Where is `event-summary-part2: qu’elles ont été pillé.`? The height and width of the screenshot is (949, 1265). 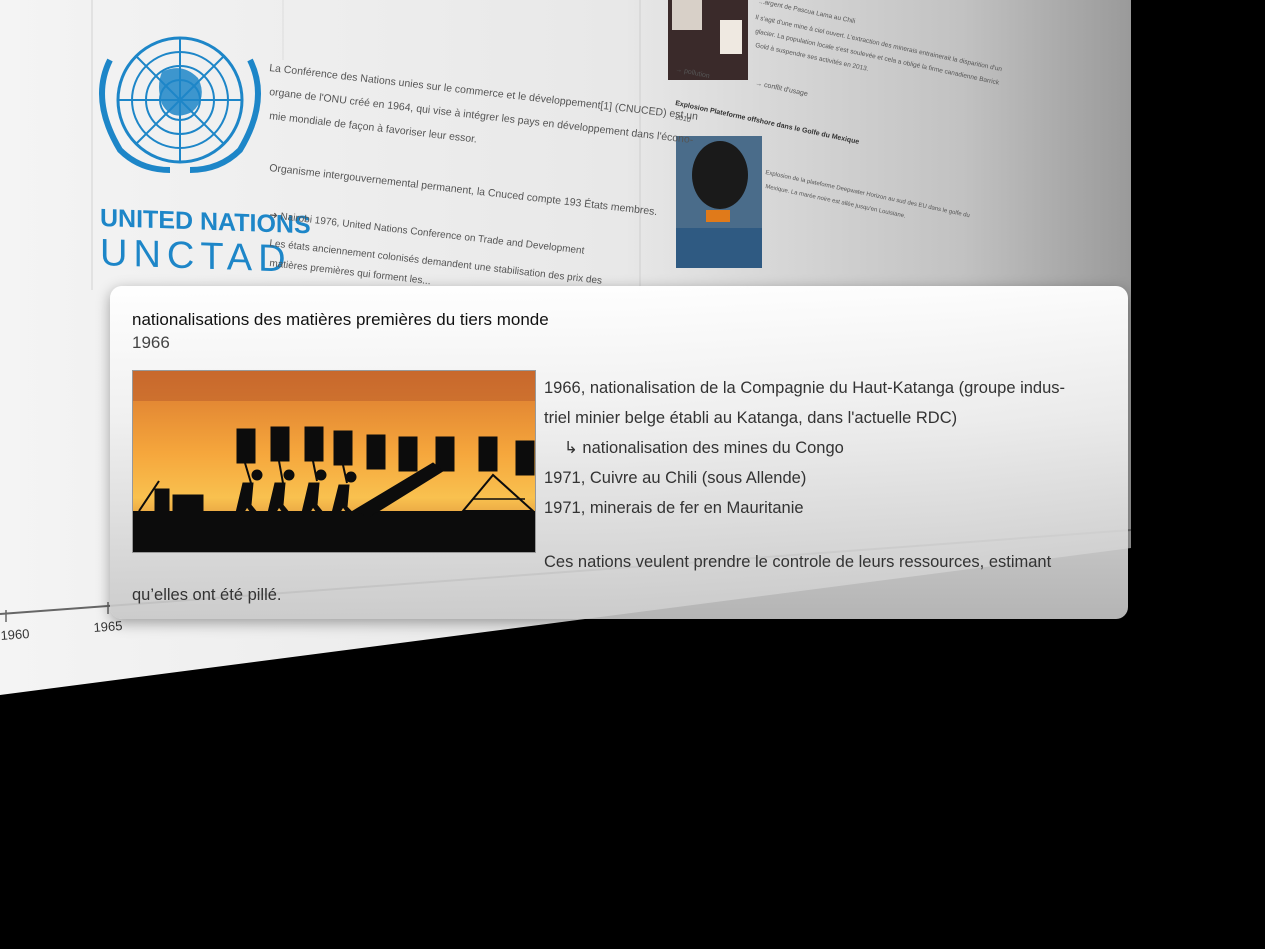
event-summary-part2: qu’elles ont été pillé. is located at coordinates (207, 595).